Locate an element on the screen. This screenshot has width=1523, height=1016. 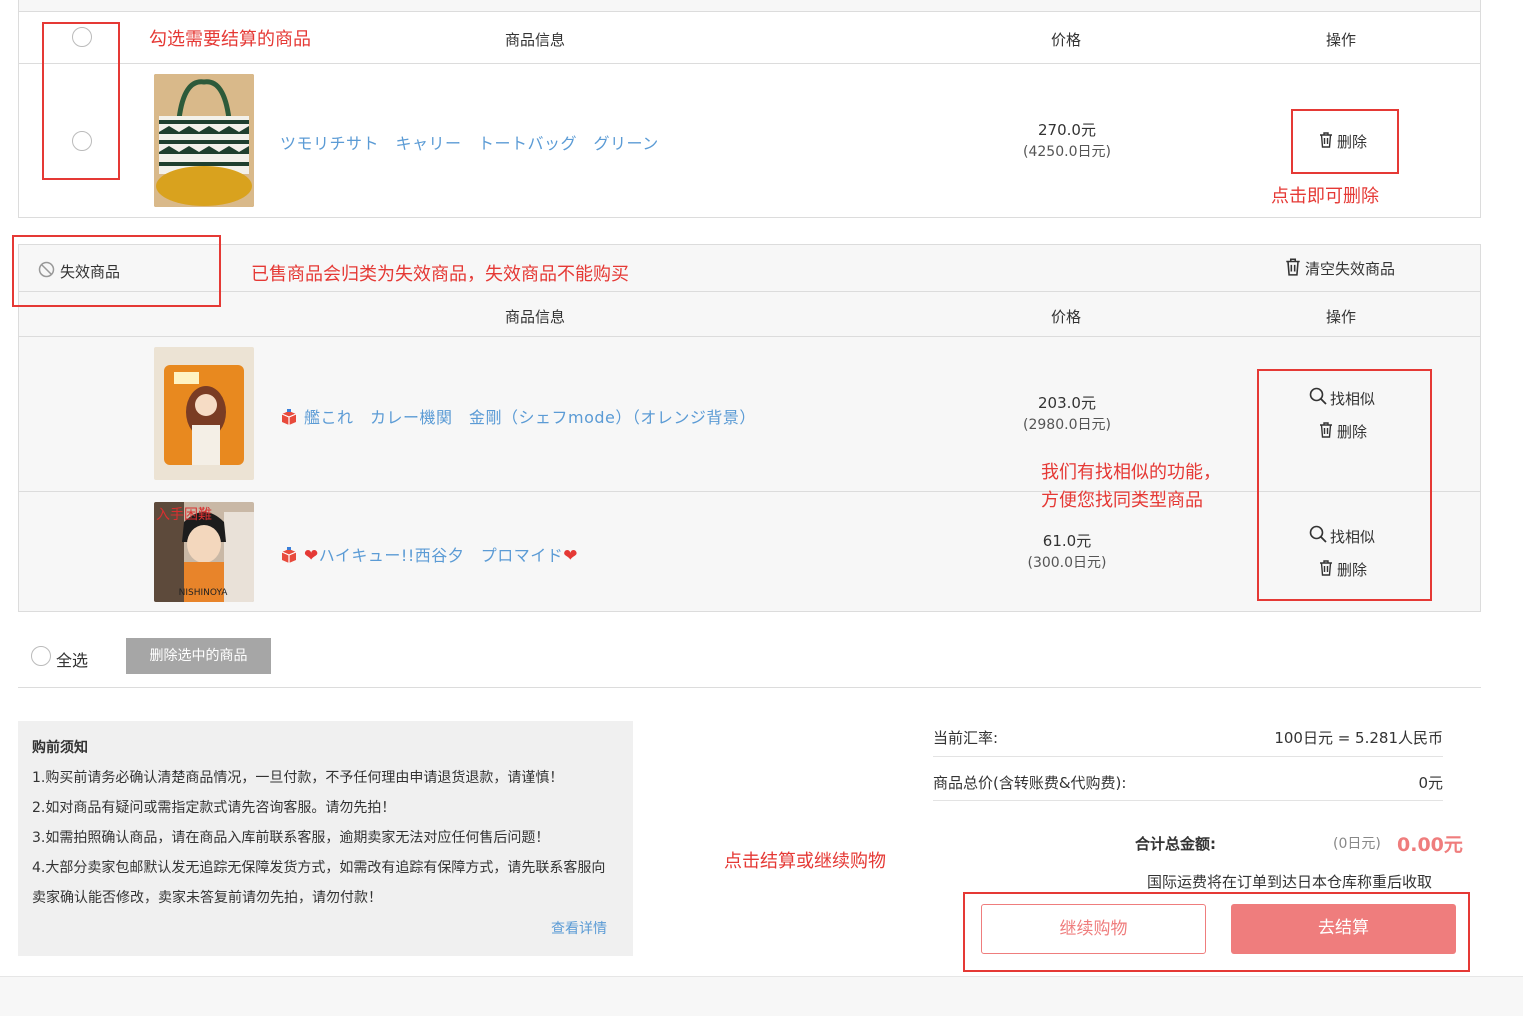
select-all-header-radio is located at coordinates (82, 37).